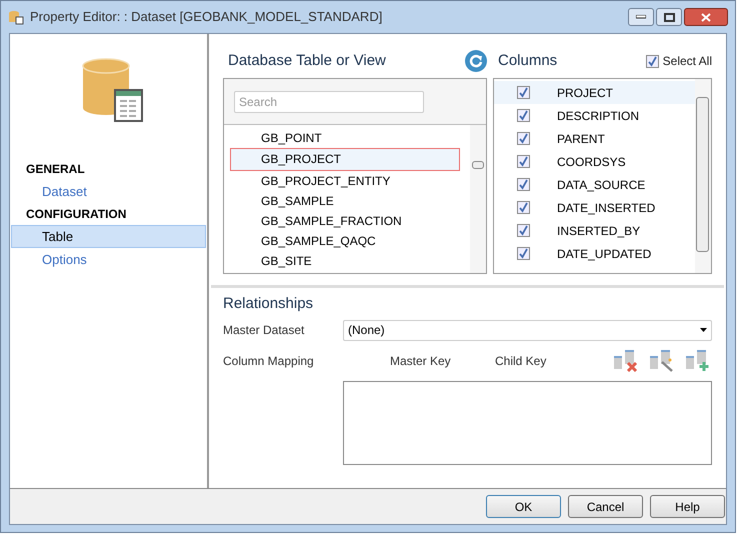 Image resolution: width=738 pixels, height=535 pixels. What do you see at coordinates (329, 101) in the screenshot?
I see `search-field: Search` at bounding box center [329, 101].